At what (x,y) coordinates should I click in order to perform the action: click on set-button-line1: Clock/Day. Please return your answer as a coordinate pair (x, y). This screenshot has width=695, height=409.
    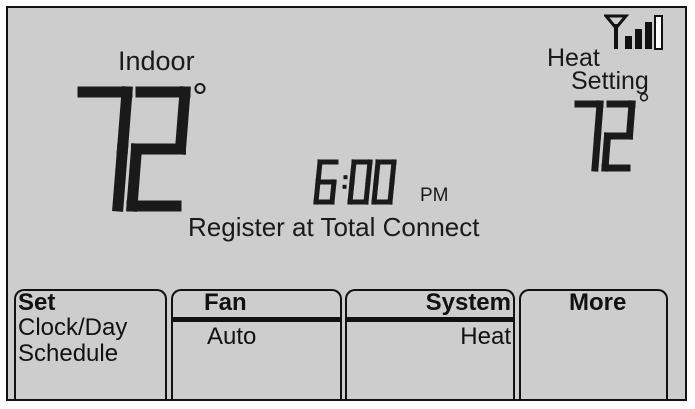
    Looking at the image, I should click on (73, 327).